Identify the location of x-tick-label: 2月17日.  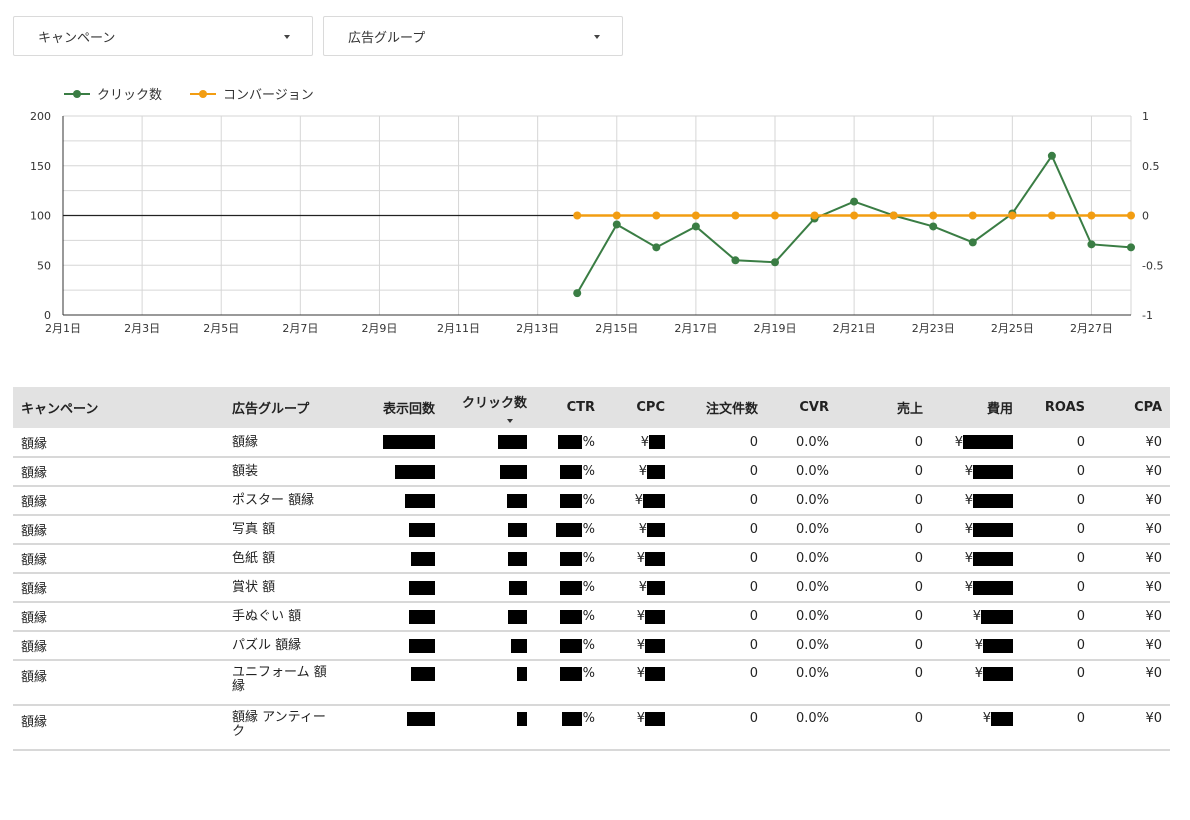
(695, 328).